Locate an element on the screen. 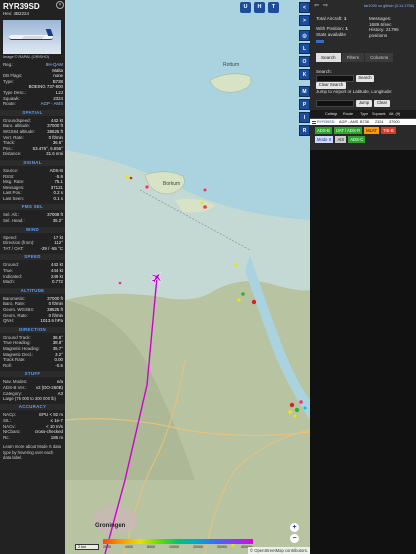 The width and height of the screenshot is (416, 554). col-callsign: Callsign is located at coordinates (323, 114).